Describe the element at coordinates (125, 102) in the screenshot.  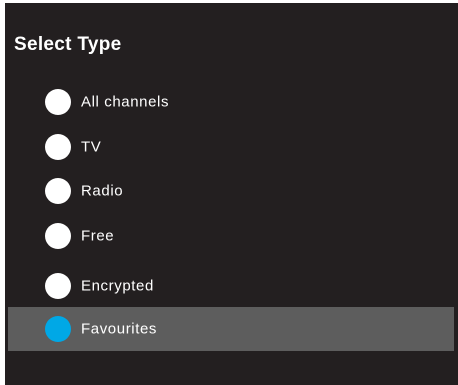
I see `option-label: All channels` at that location.